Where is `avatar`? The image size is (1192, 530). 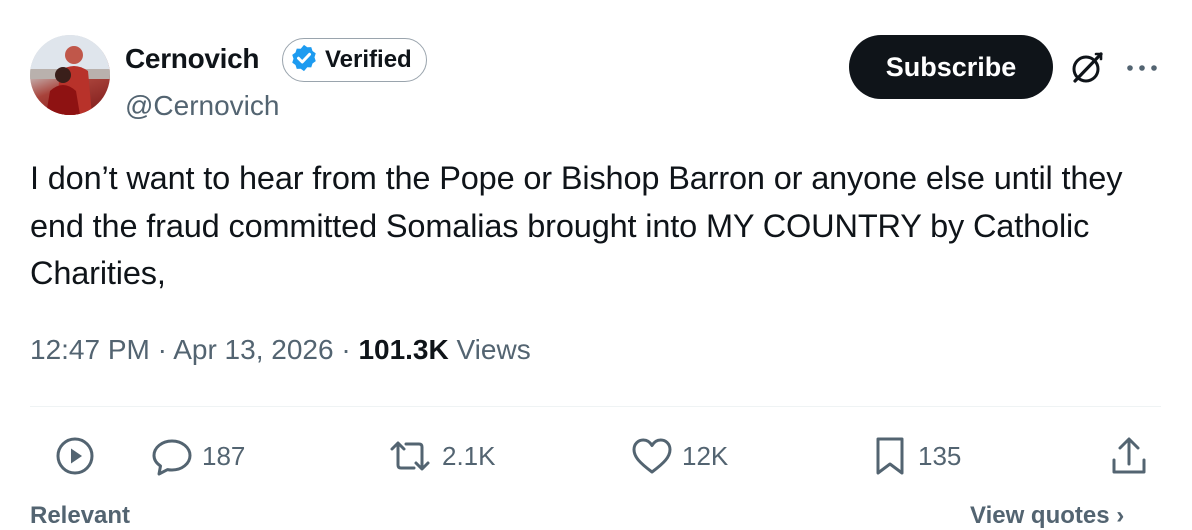 avatar is located at coordinates (70, 75).